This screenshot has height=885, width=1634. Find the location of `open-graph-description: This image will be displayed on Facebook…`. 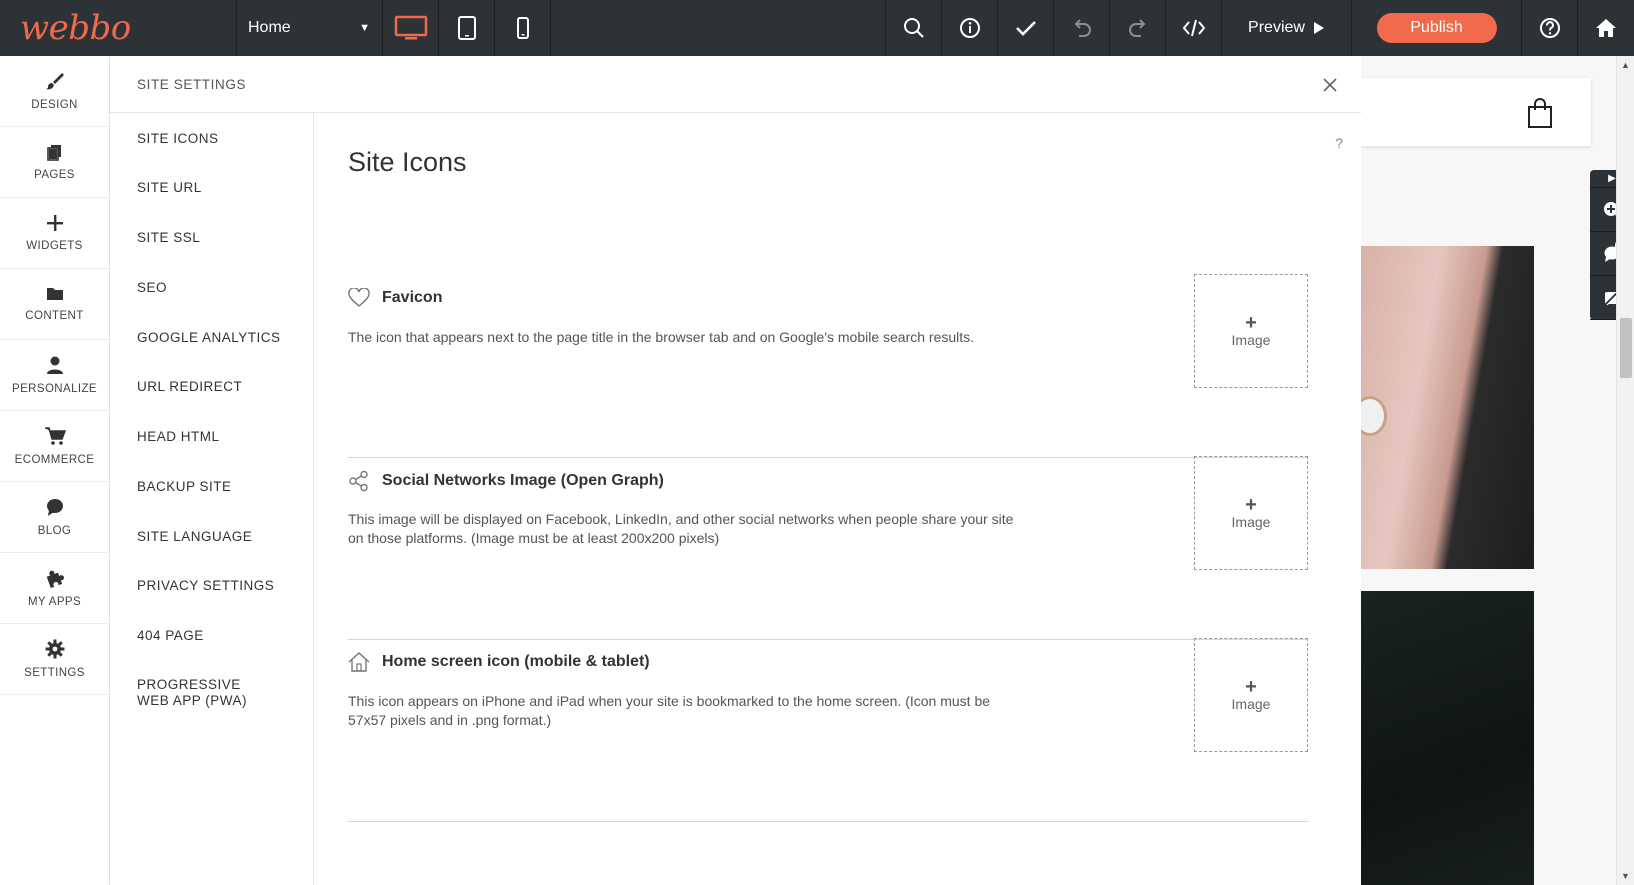

open-graph-description: This image will be displayed on Facebook… is located at coordinates (681, 528).